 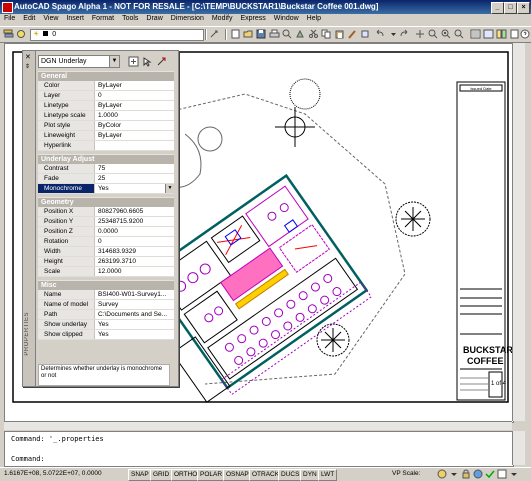 What do you see at coordinates (380, 34) in the screenshot?
I see `undo-icon` at bounding box center [380, 34].